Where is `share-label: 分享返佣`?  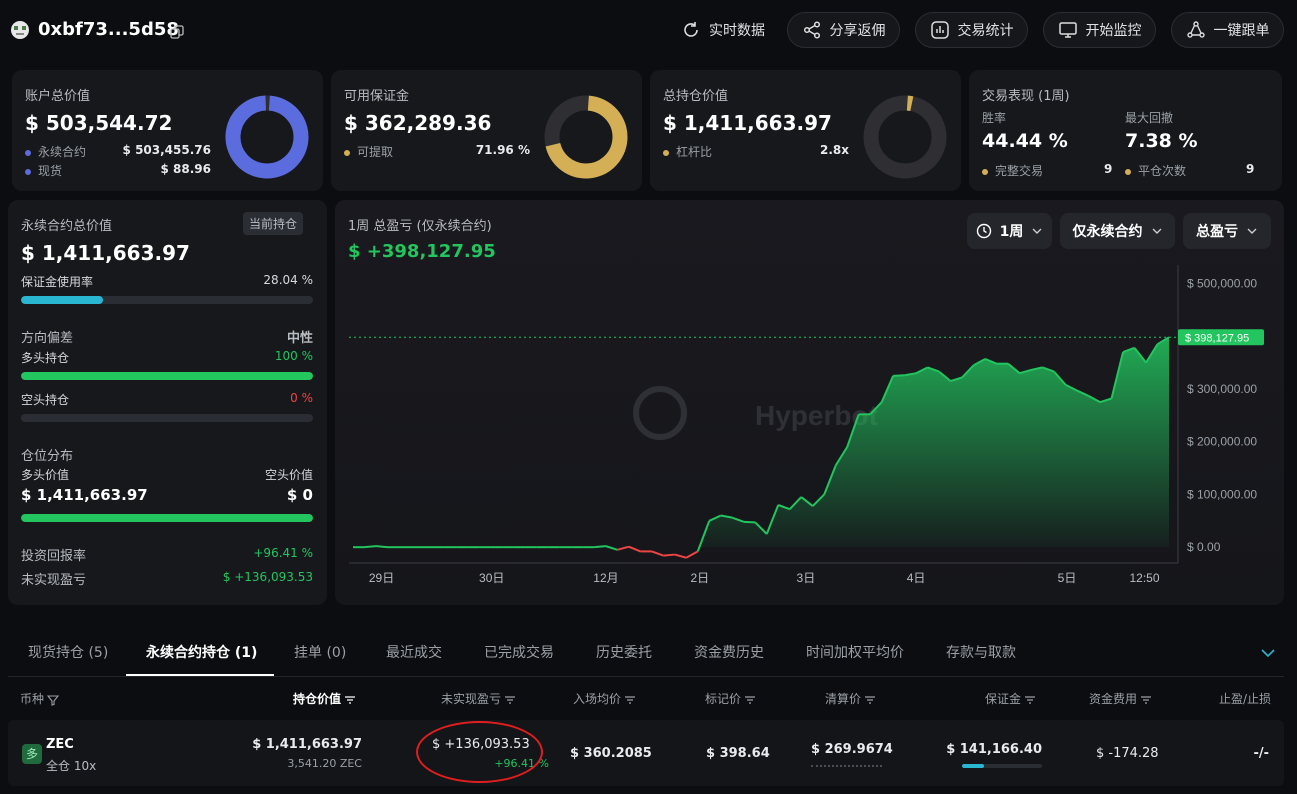
share-label: 分享返佣 is located at coordinates (857, 31).